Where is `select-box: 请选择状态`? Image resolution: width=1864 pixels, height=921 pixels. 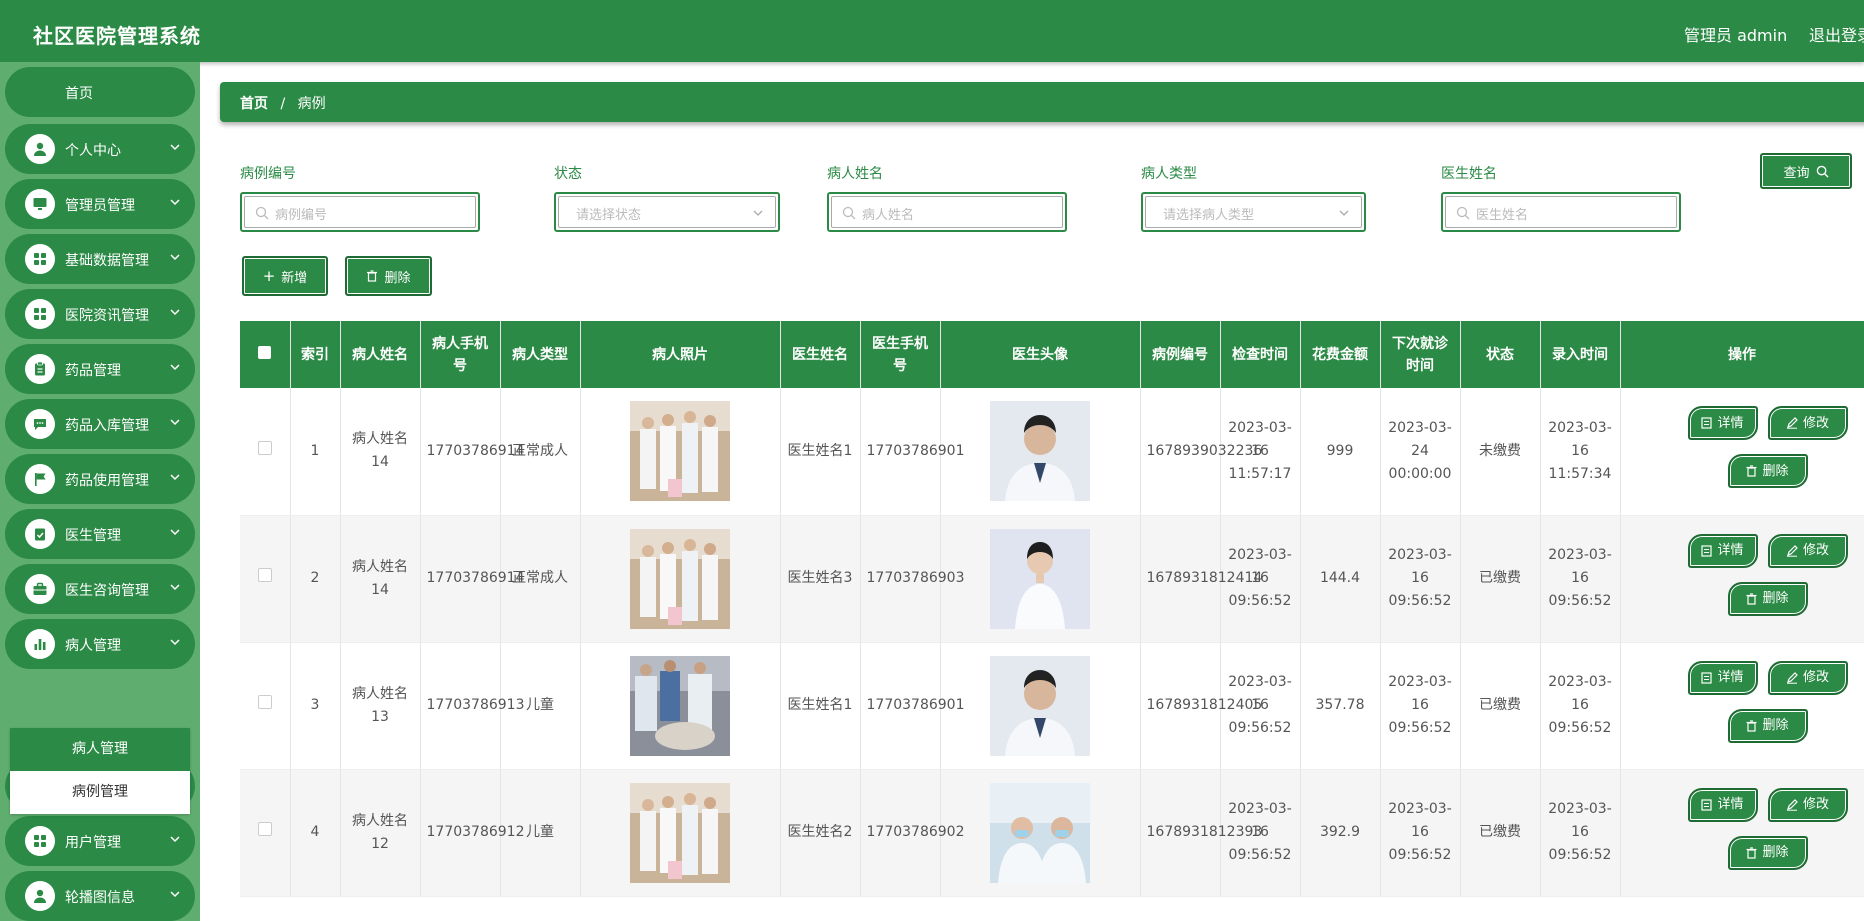
select-box: 请选择状态 is located at coordinates (667, 212).